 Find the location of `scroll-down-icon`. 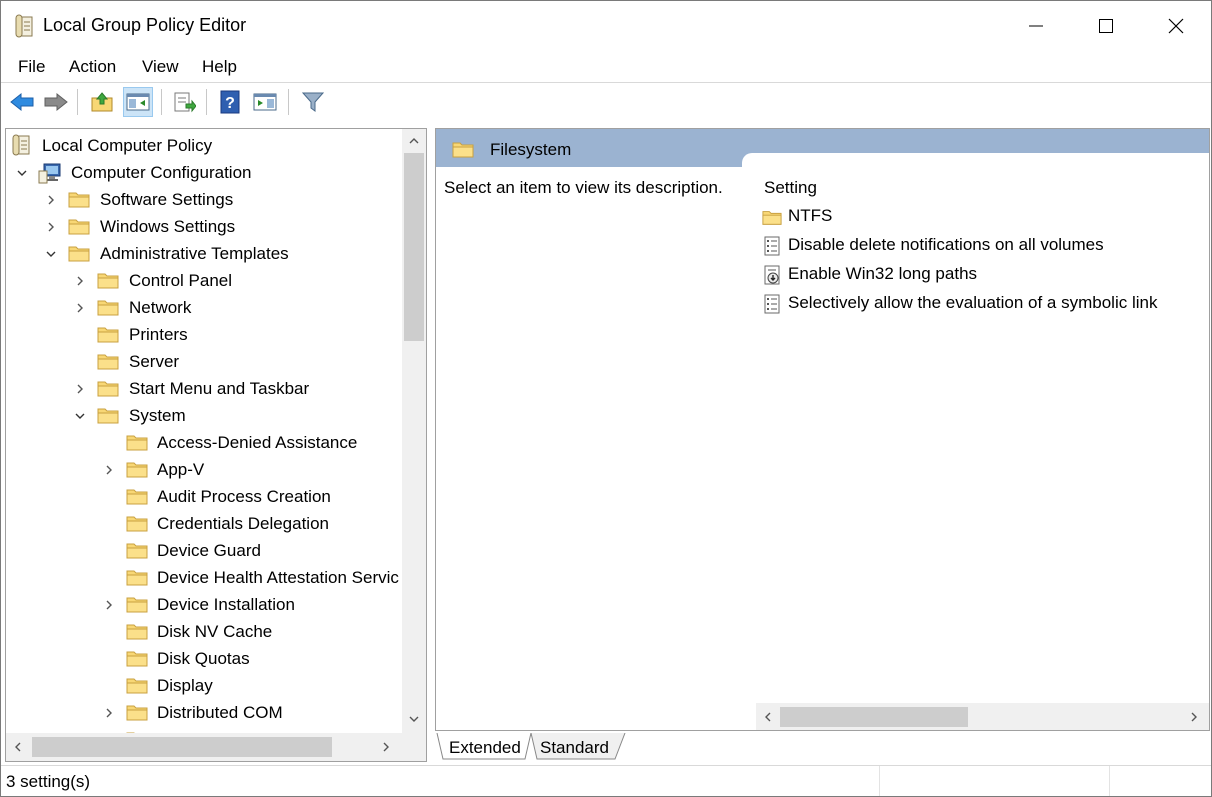

scroll-down-icon is located at coordinates (414, 719).